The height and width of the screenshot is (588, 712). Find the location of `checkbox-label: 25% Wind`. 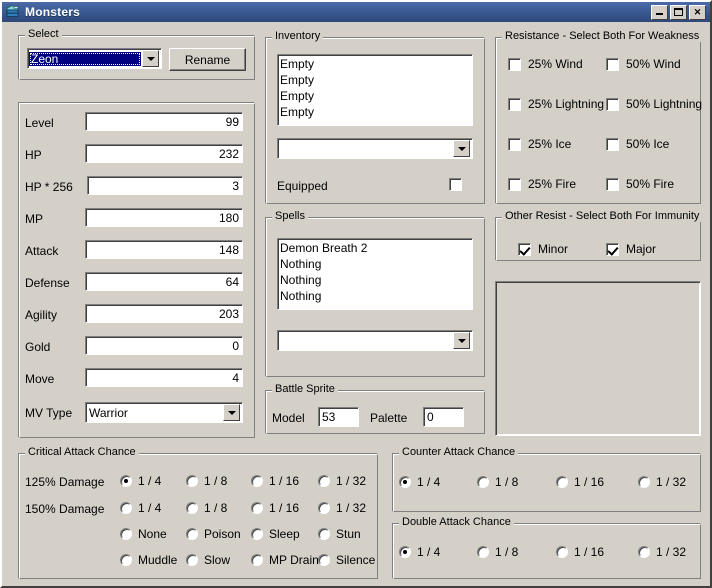

checkbox-label: 25% Wind is located at coordinates (555, 64).